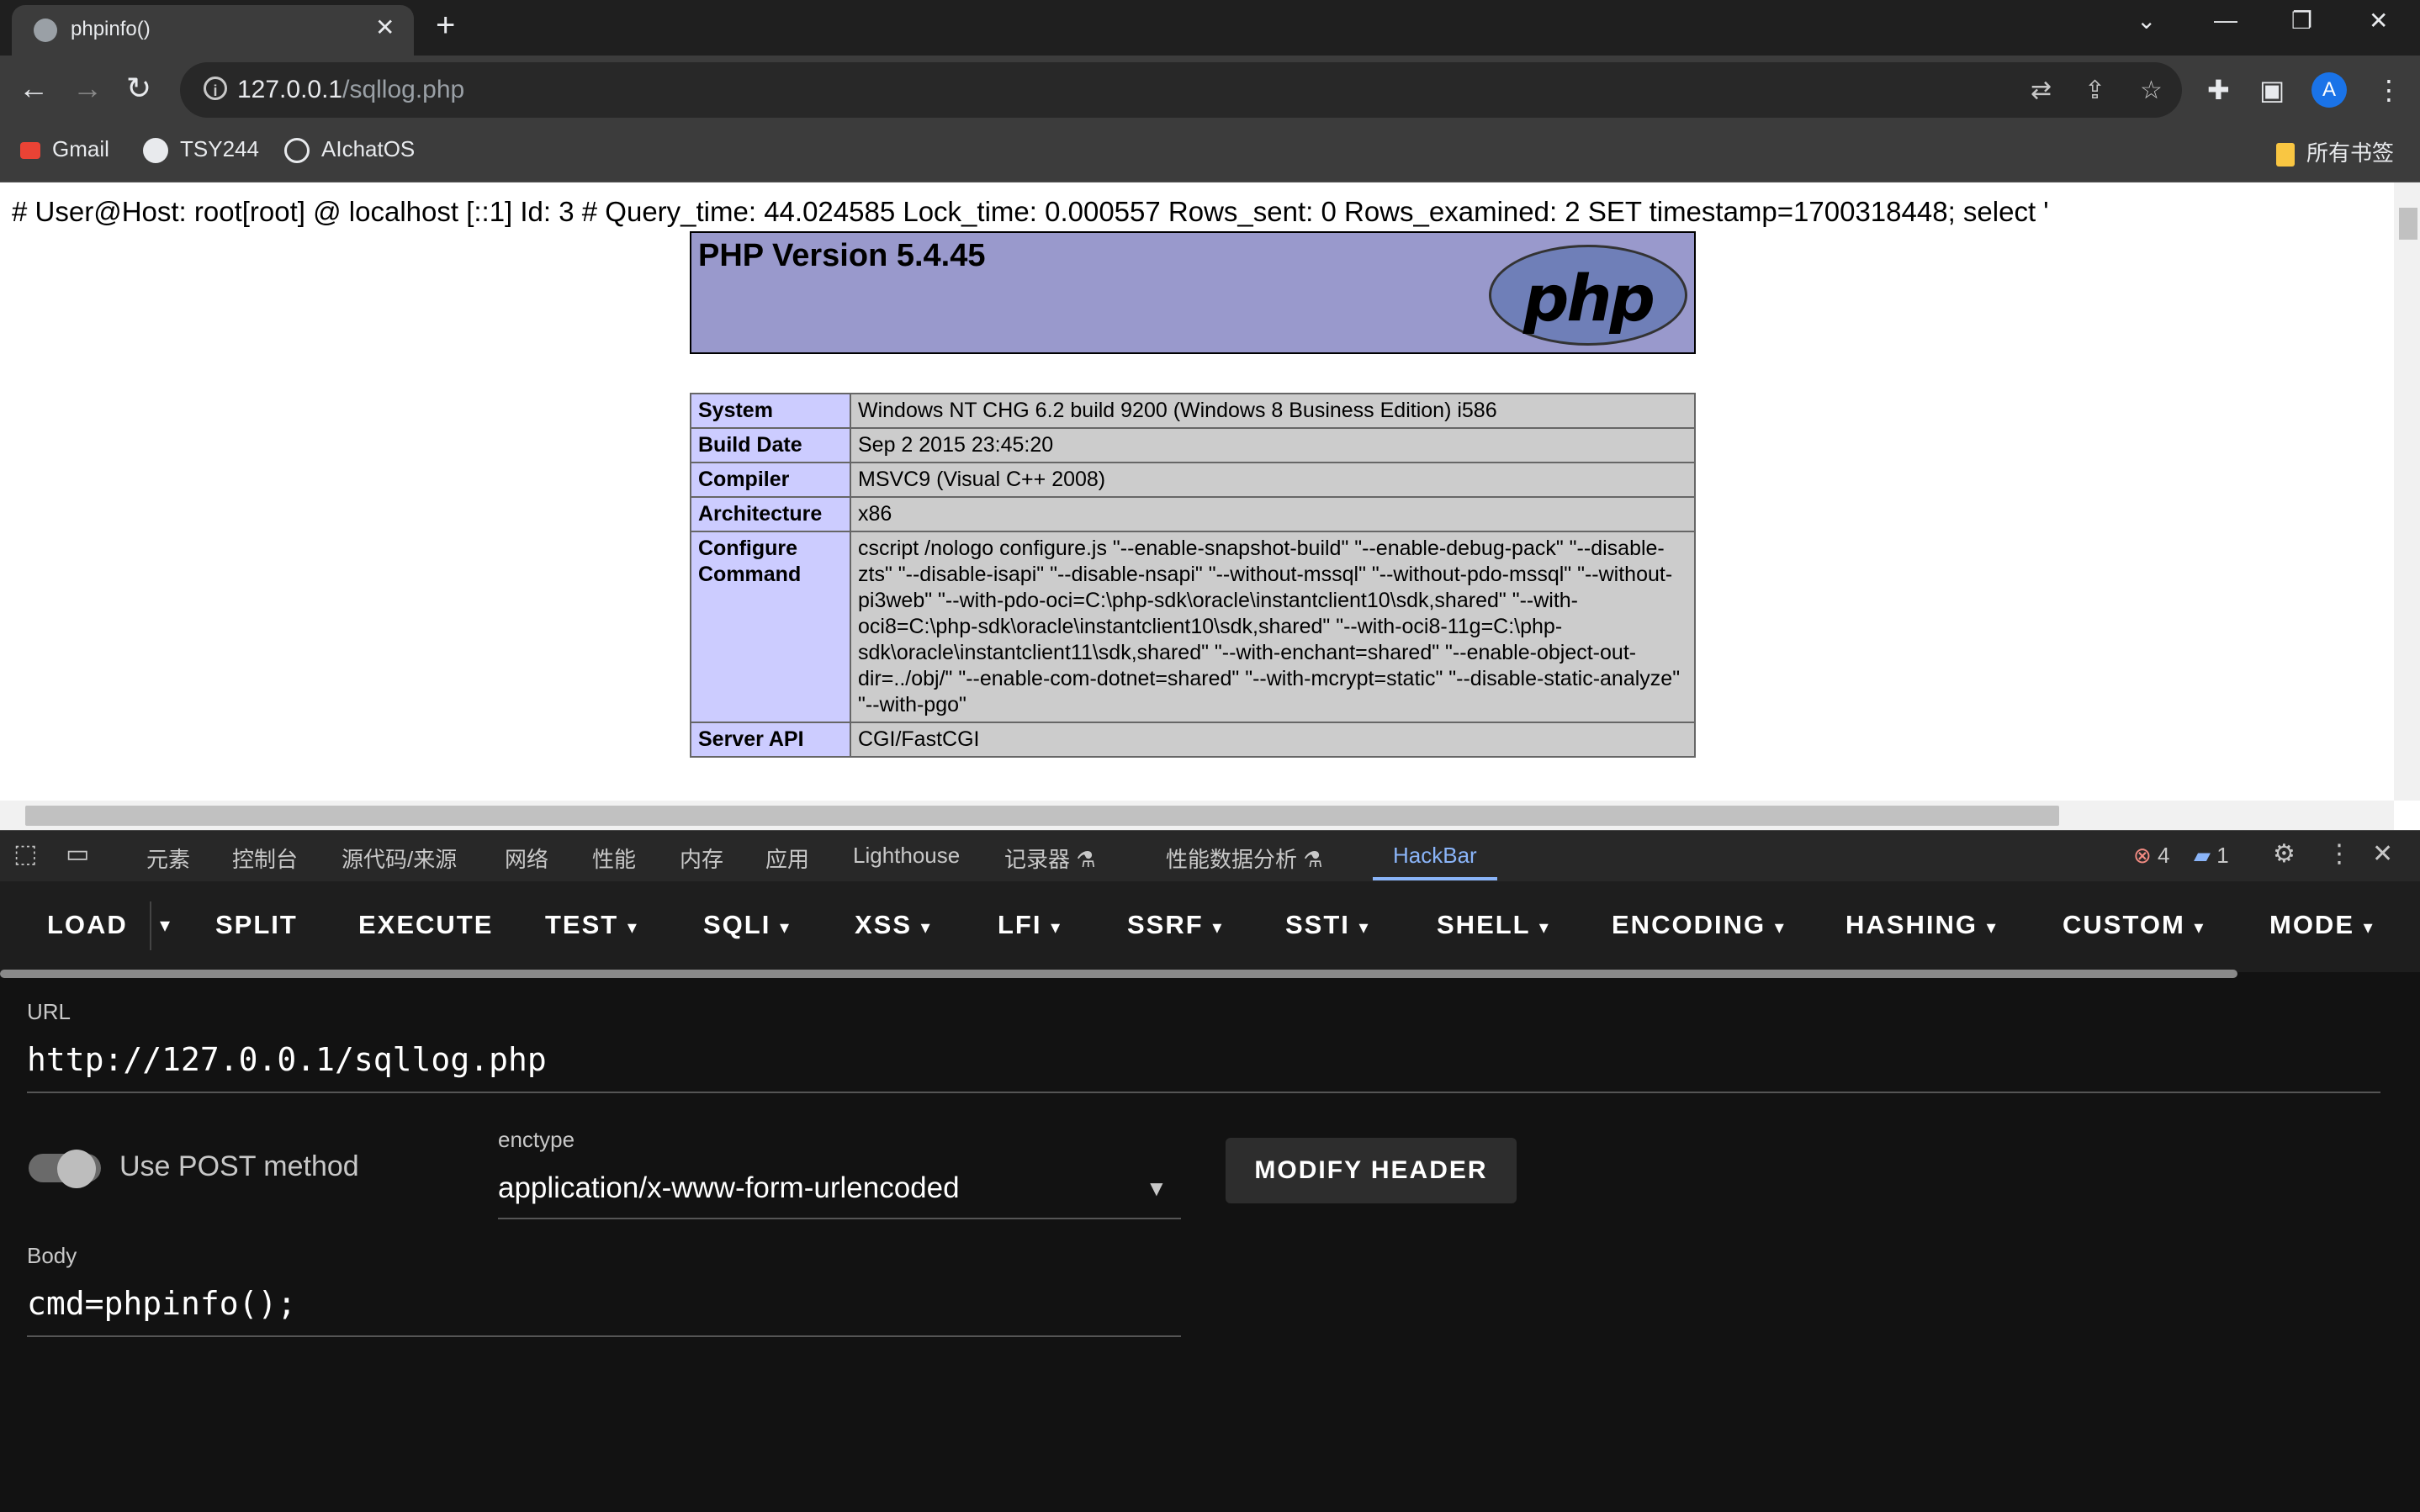 The height and width of the screenshot is (1512, 2420). What do you see at coordinates (701, 858) in the screenshot?
I see `devtools-tab-memory: 内存` at bounding box center [701, 858].